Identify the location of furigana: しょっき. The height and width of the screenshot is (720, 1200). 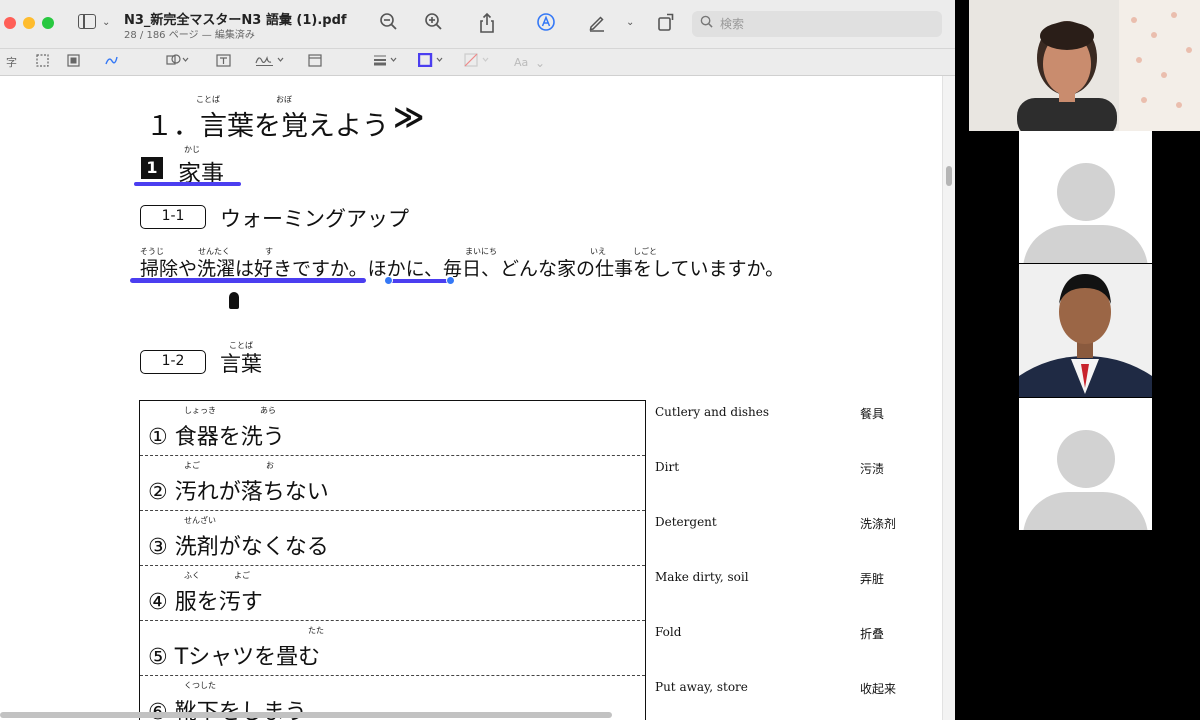
(200, 410).